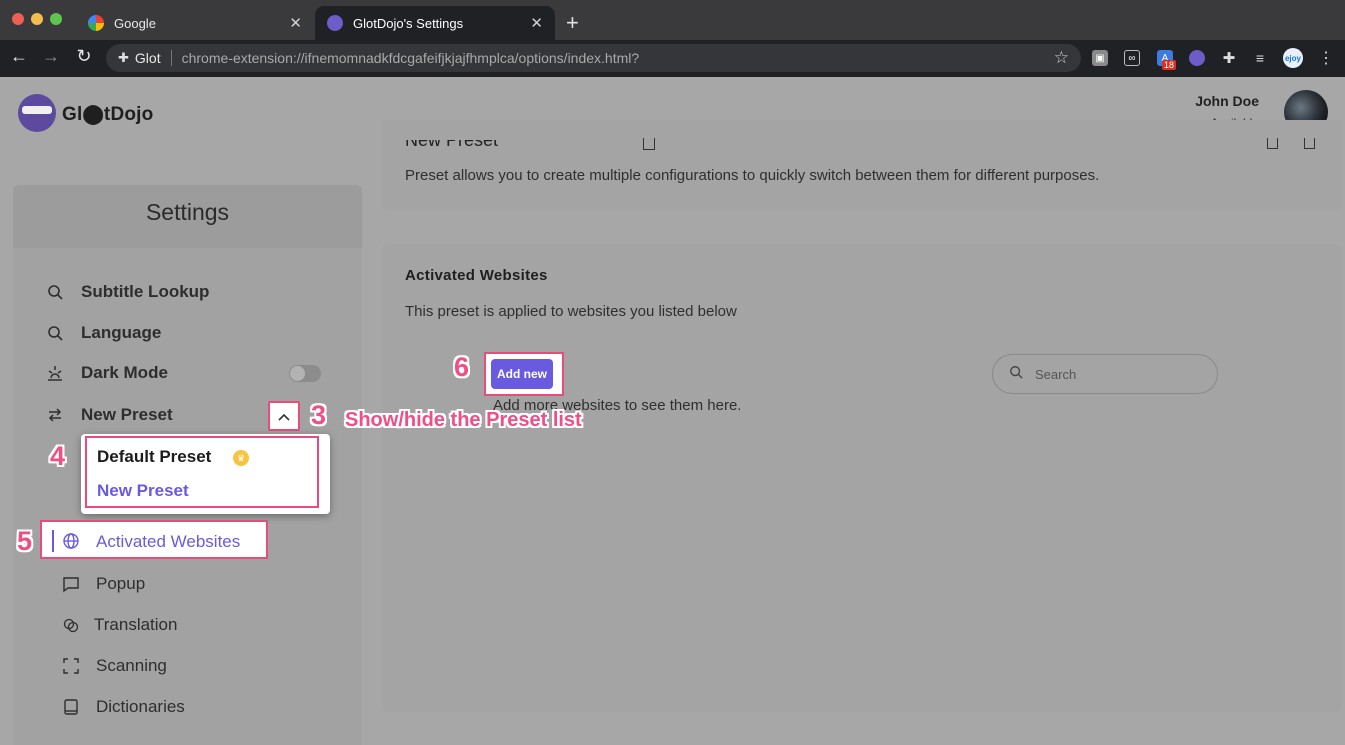 The height and width of the screenshot is (745, 1345). I want to click on sidebar-subitem-dictionaries: Dictionaries, so click(123, 707).